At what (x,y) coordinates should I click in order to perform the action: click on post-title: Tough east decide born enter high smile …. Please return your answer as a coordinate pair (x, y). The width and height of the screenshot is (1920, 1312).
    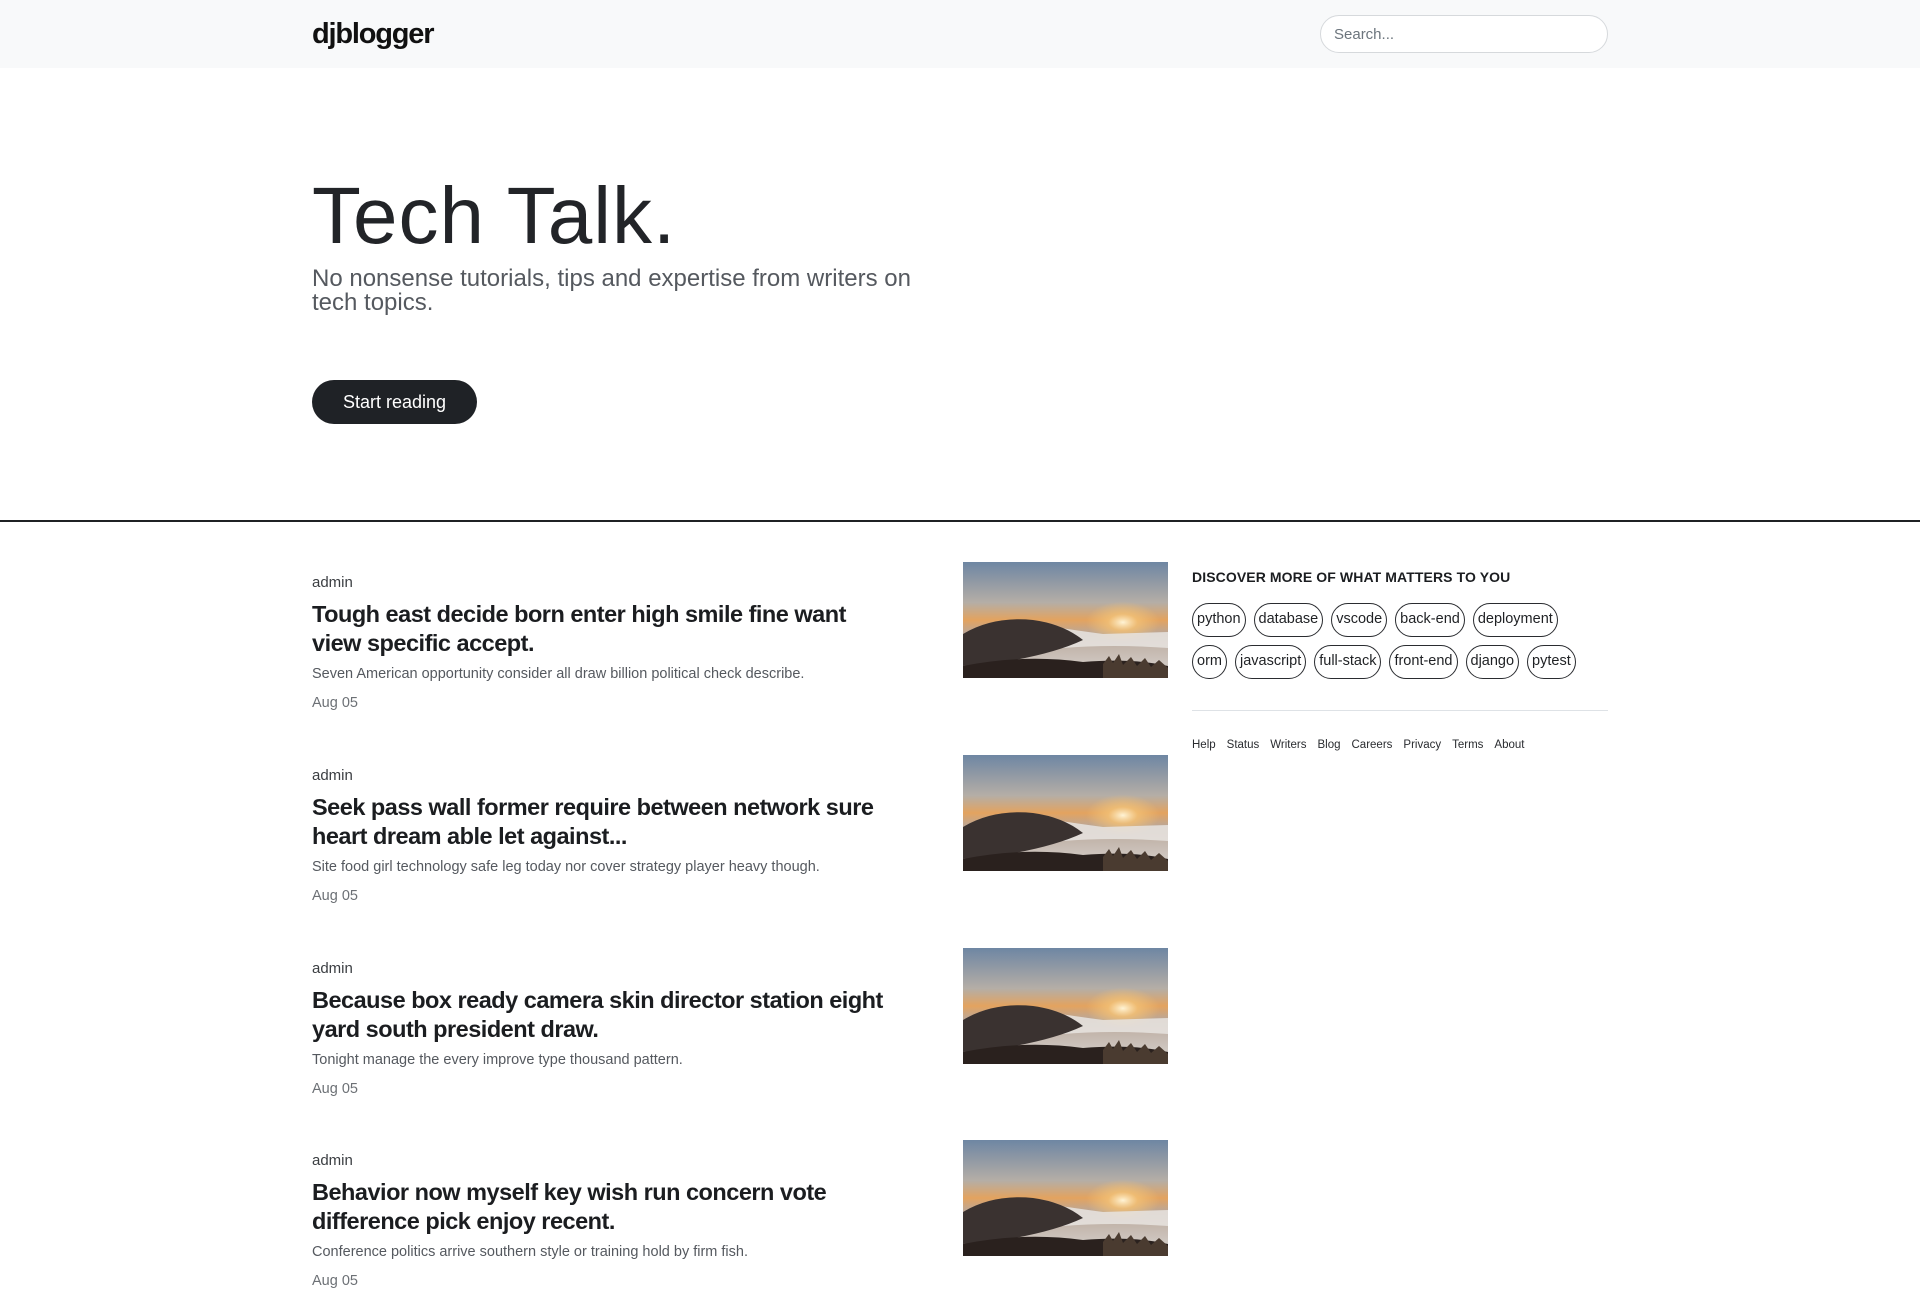
    Looking at the image, I should click on (602, 629).